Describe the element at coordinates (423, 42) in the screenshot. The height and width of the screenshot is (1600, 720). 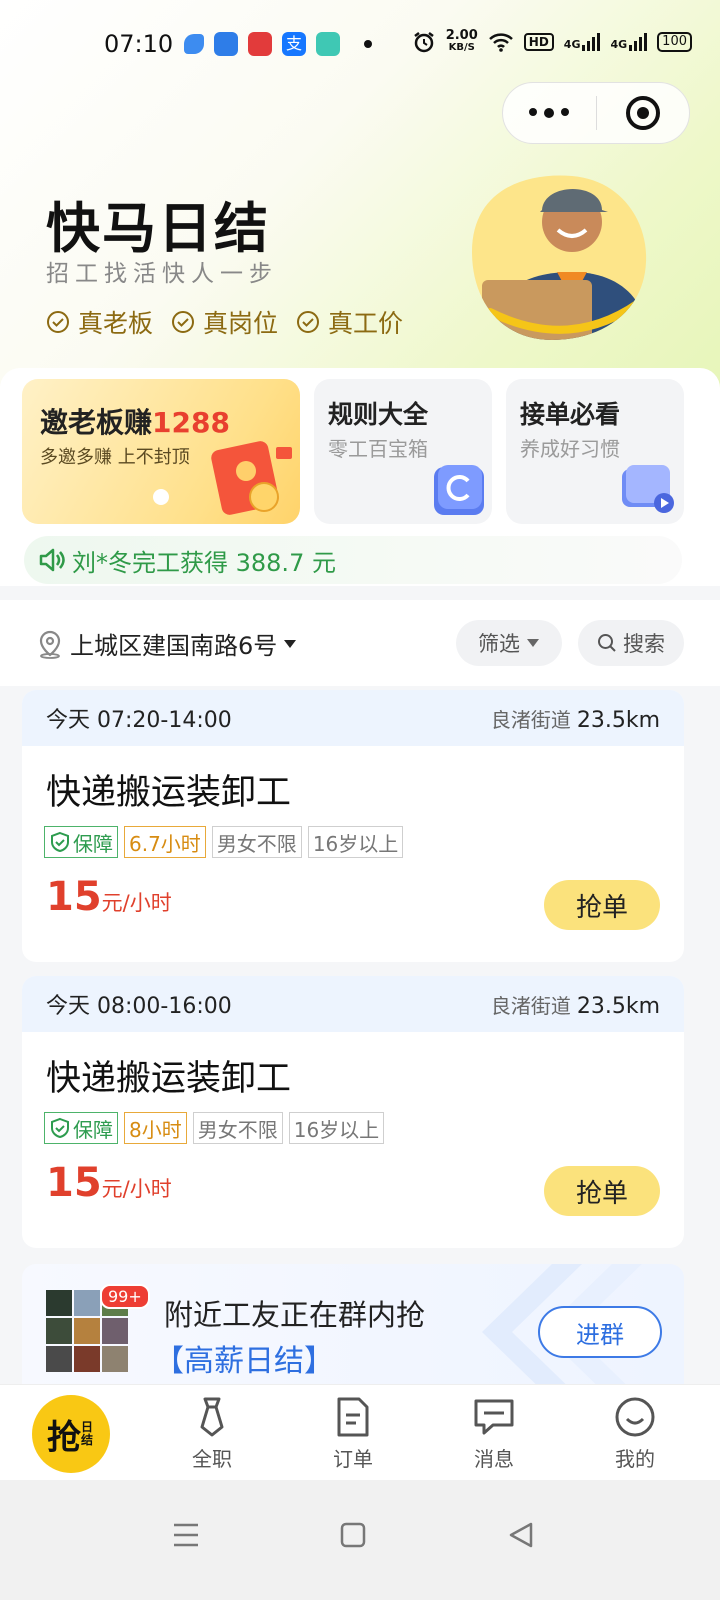
I see `alarm-icon` at that location.